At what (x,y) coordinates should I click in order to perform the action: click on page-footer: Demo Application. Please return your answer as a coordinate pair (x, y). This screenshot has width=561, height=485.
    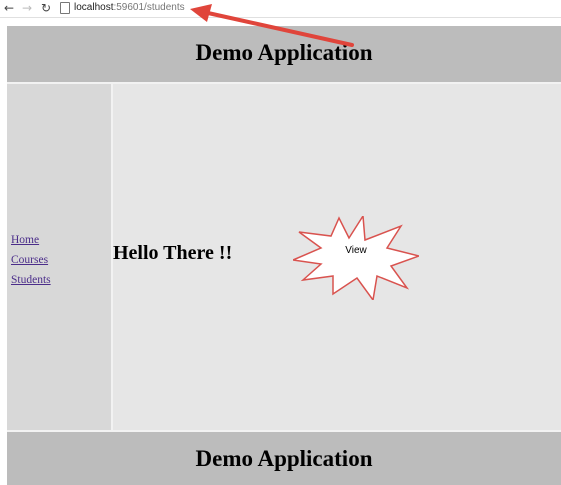
    Looking at the image, I should click on (284, 458).